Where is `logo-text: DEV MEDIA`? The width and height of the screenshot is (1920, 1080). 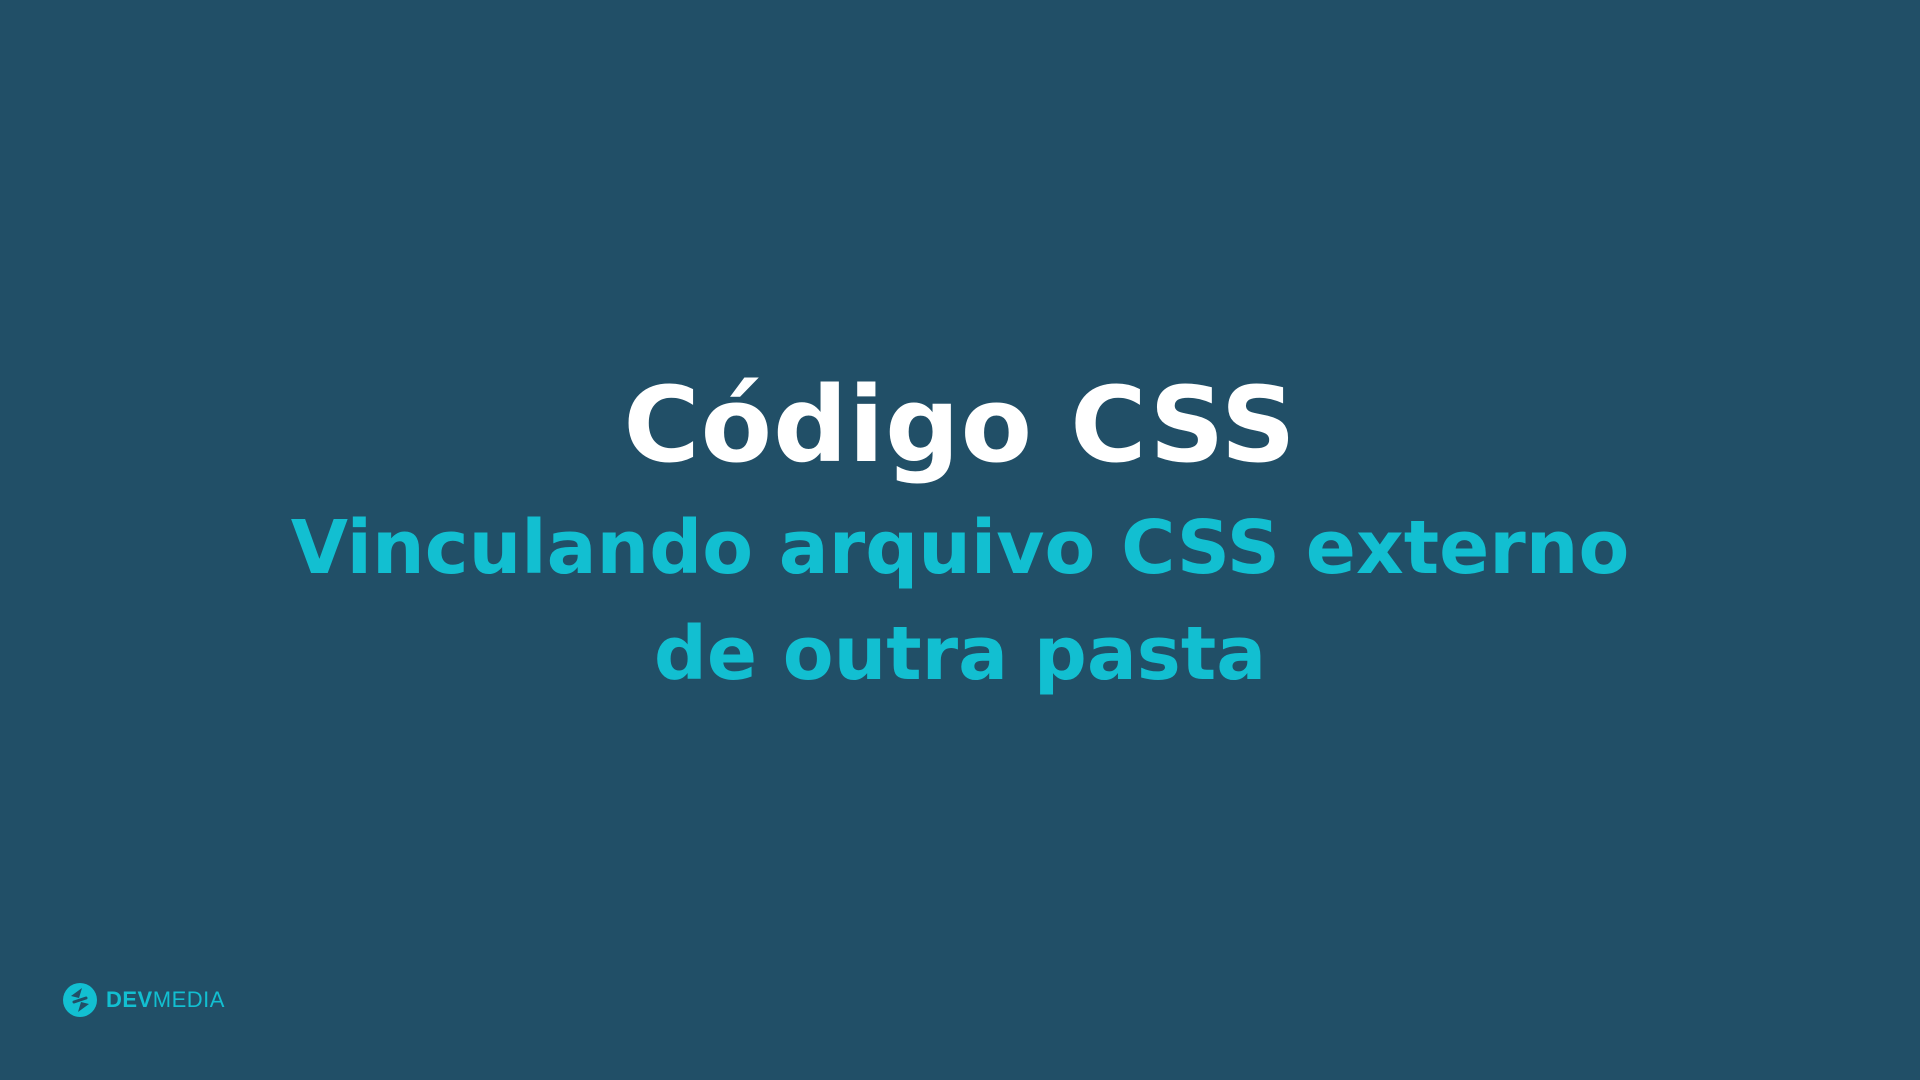 logo-text: DEV MEDIA is located at coordinates (165, 1000).